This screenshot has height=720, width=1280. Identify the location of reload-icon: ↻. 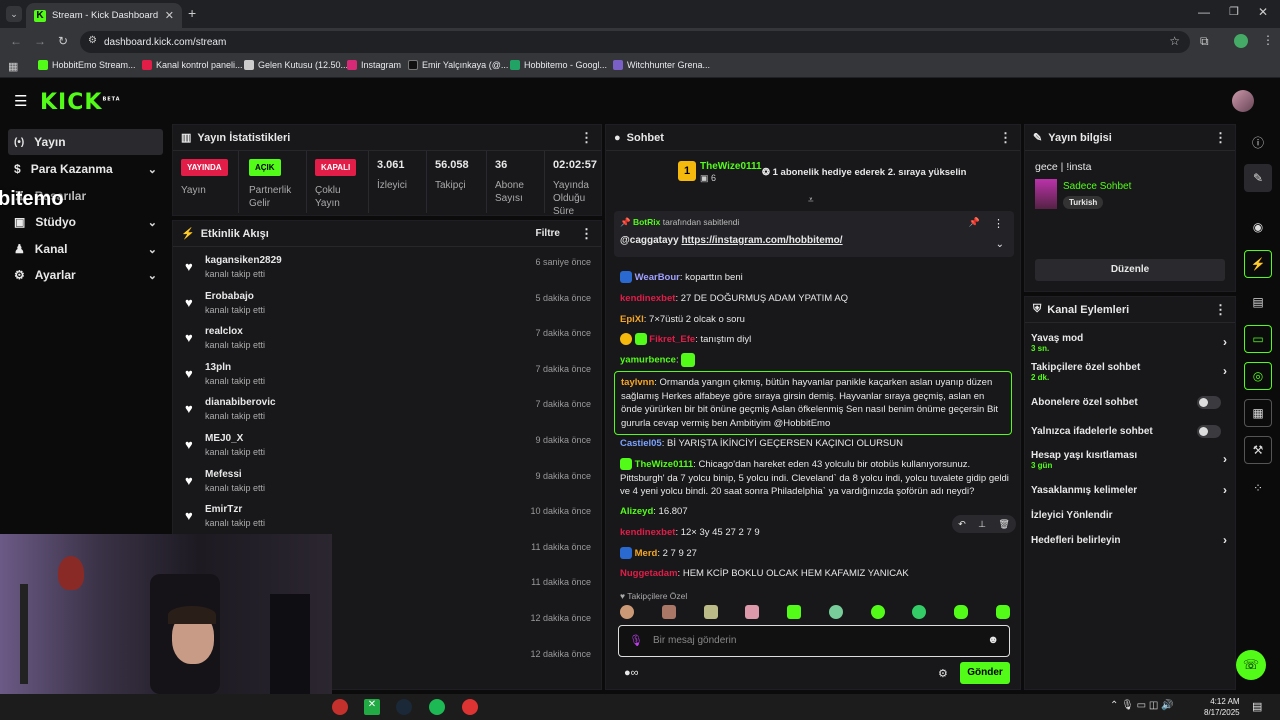
(63, 41).